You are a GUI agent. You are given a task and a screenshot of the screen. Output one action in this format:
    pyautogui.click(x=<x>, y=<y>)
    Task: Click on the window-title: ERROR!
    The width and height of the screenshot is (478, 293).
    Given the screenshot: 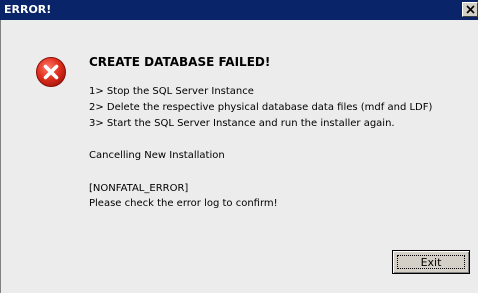 What is the action you would take?
    pyautogui.click(x=28, y=9)
    